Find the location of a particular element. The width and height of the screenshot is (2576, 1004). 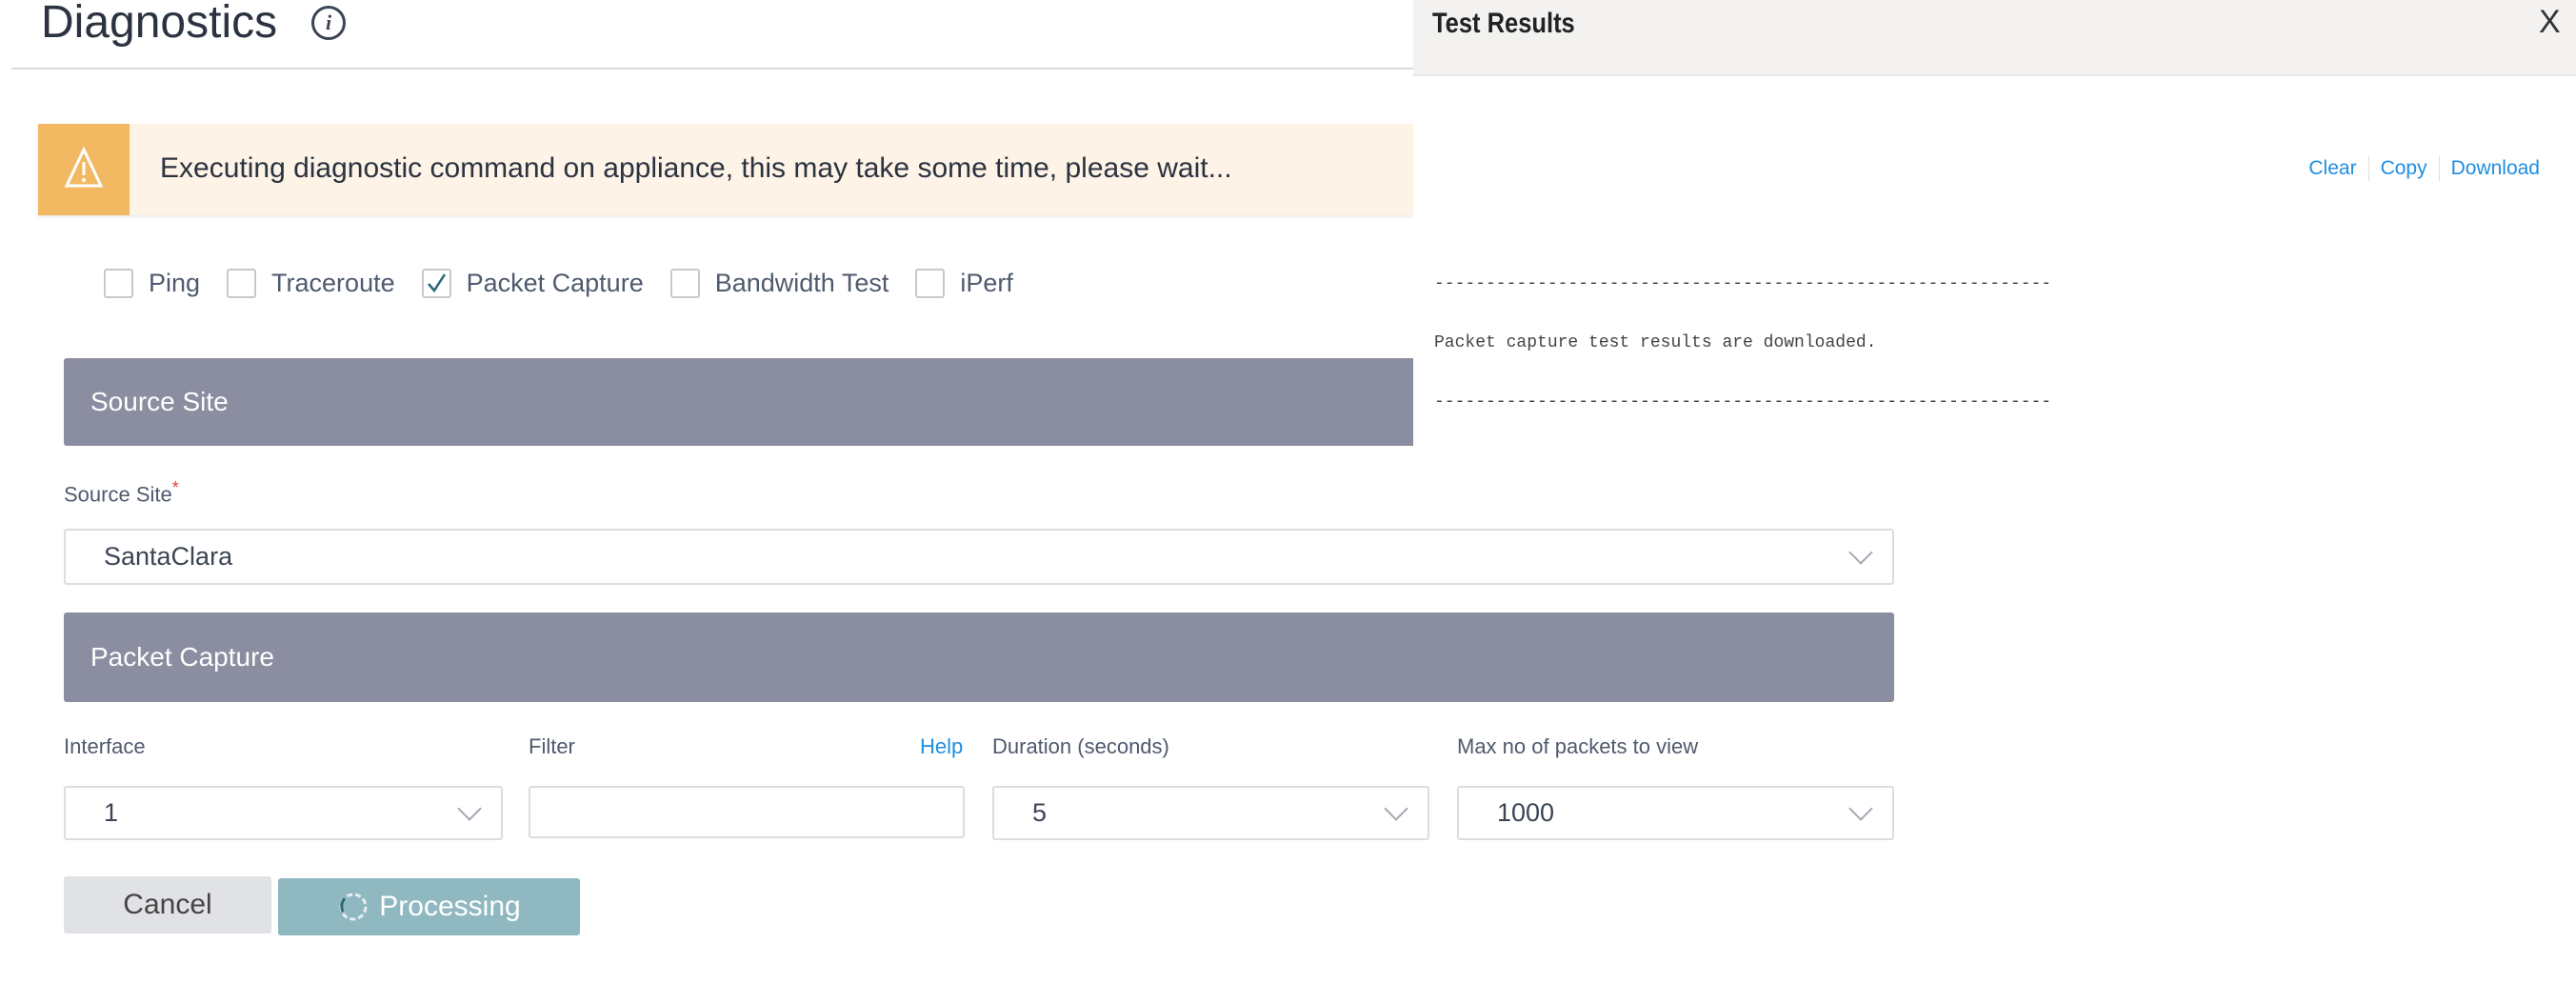

checkbox-bandwidth-test: Bandwidth Test is located at coordinates (779, 283).